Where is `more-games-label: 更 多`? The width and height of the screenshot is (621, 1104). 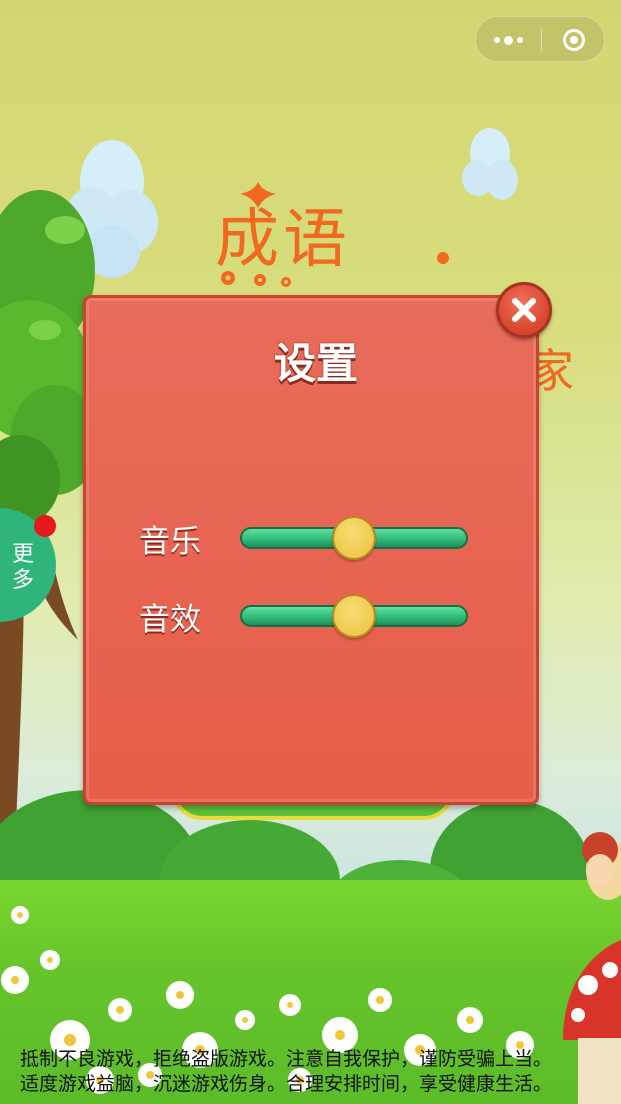 more-games-label: 更 多 is located at coordinates (23, 568).